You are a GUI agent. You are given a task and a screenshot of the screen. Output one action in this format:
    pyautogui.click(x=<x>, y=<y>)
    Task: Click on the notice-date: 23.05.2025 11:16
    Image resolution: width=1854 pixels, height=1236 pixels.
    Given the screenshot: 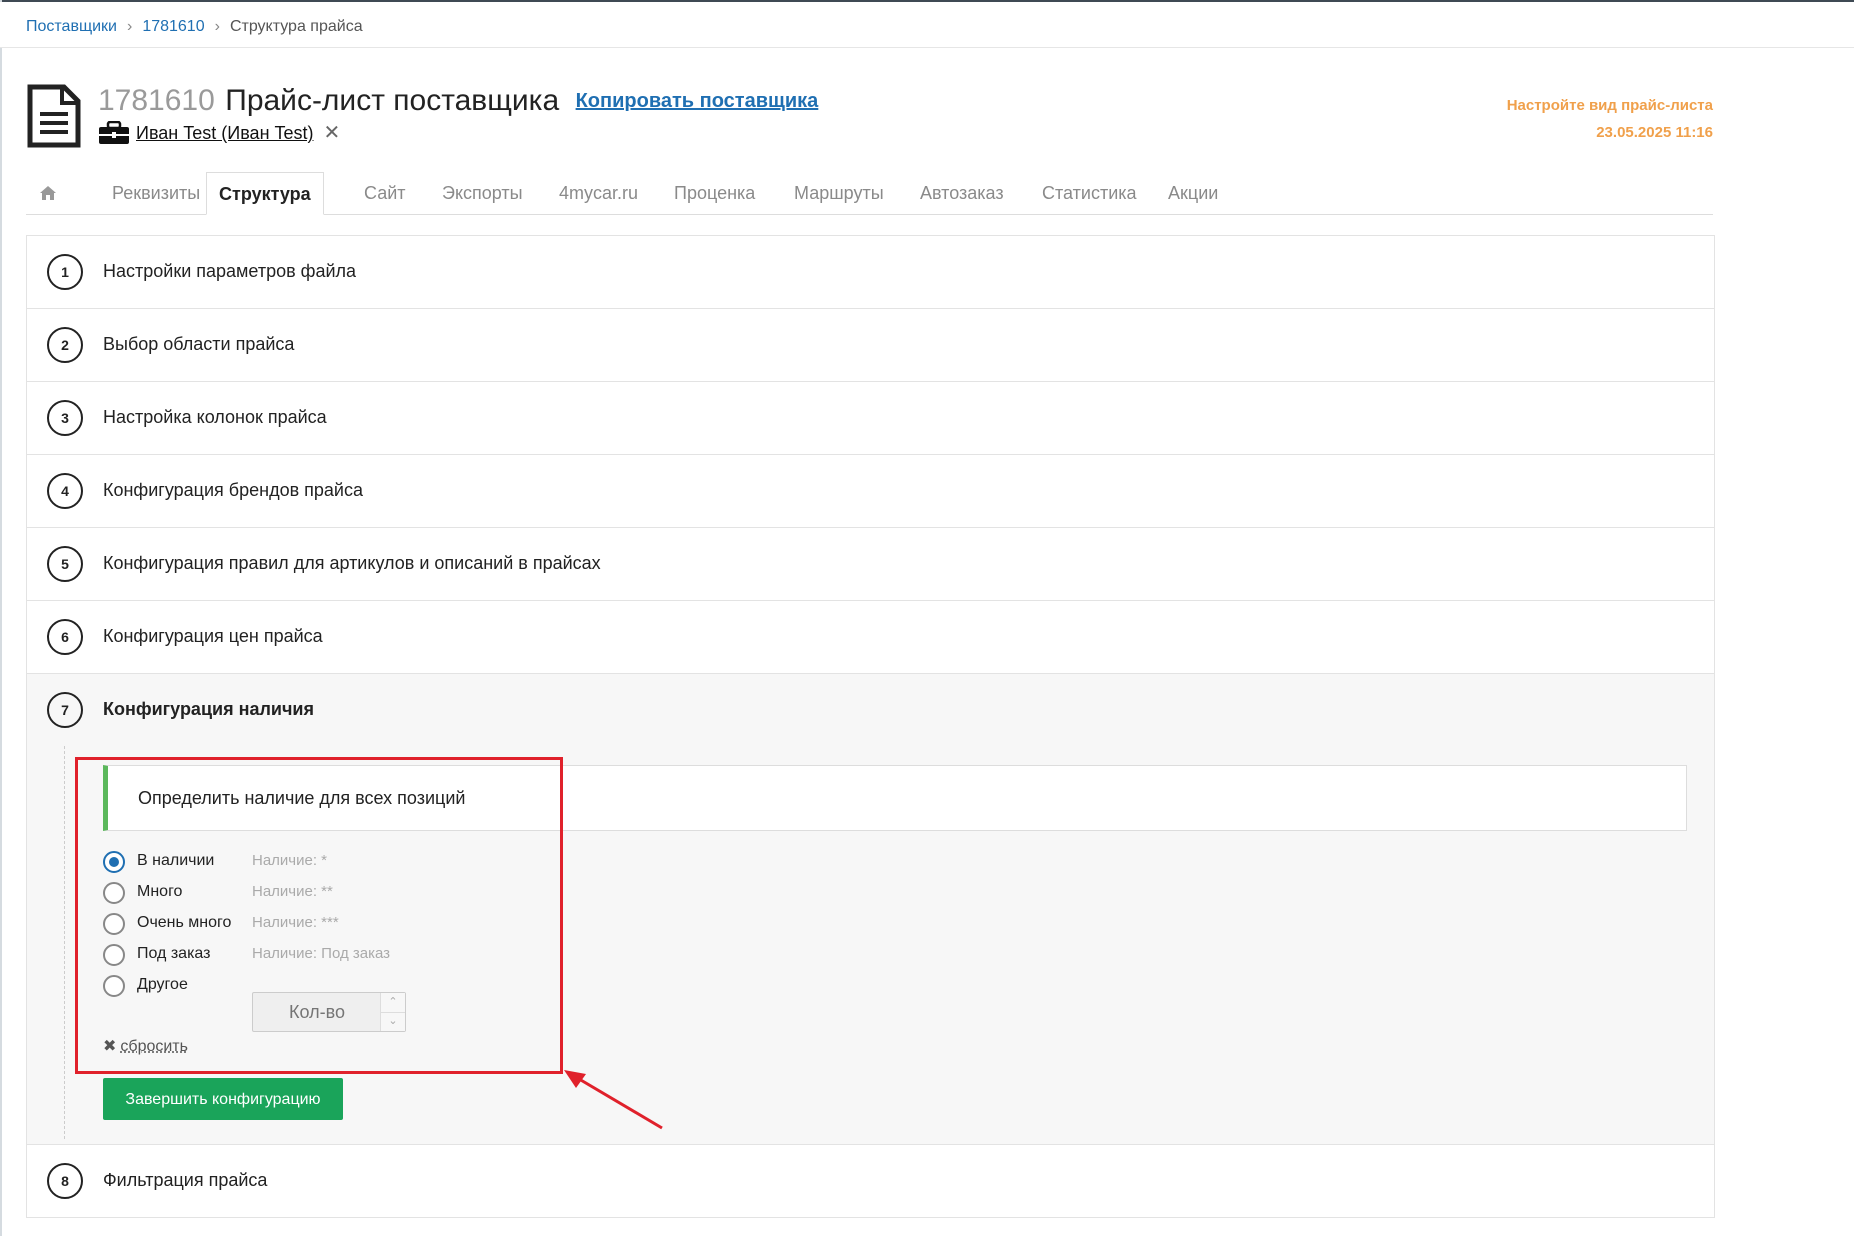 What is the action you would take?
    pyautogui.click(x=1654, y=132)
    